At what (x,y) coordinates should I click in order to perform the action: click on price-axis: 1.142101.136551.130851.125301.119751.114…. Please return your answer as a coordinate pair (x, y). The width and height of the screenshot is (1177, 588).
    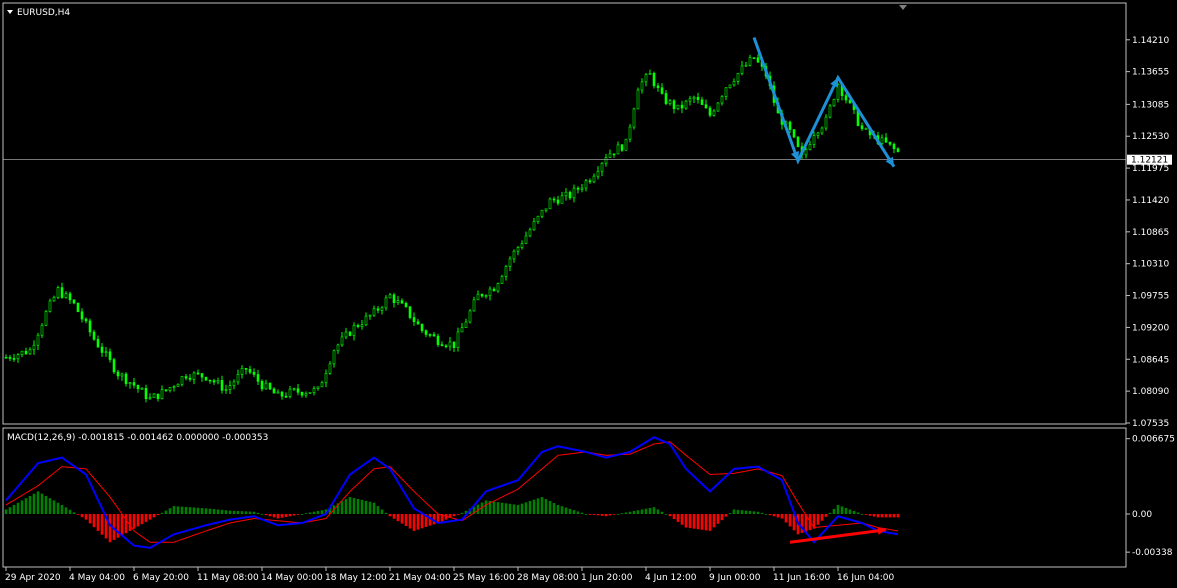
    Looking at the image, I should click on (1147, 232).